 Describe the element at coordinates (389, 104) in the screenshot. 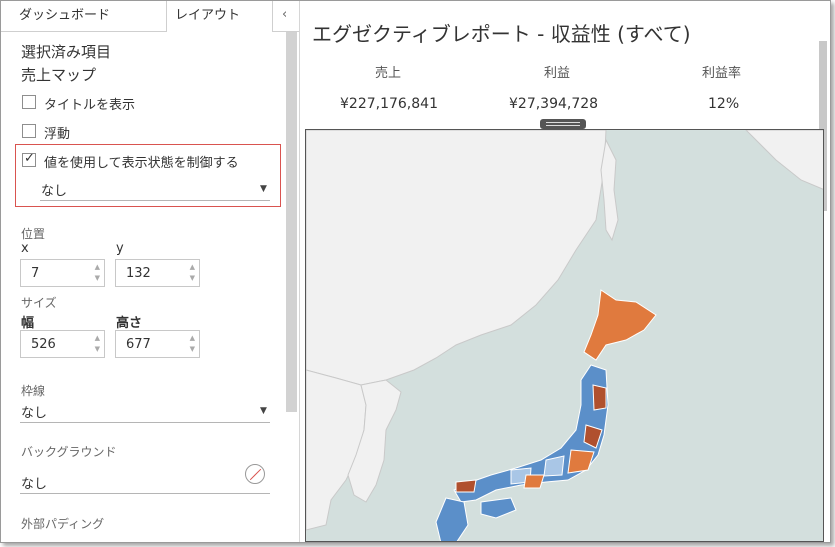

I see `kpi-sales-value: ¥227,176,841` at that location.